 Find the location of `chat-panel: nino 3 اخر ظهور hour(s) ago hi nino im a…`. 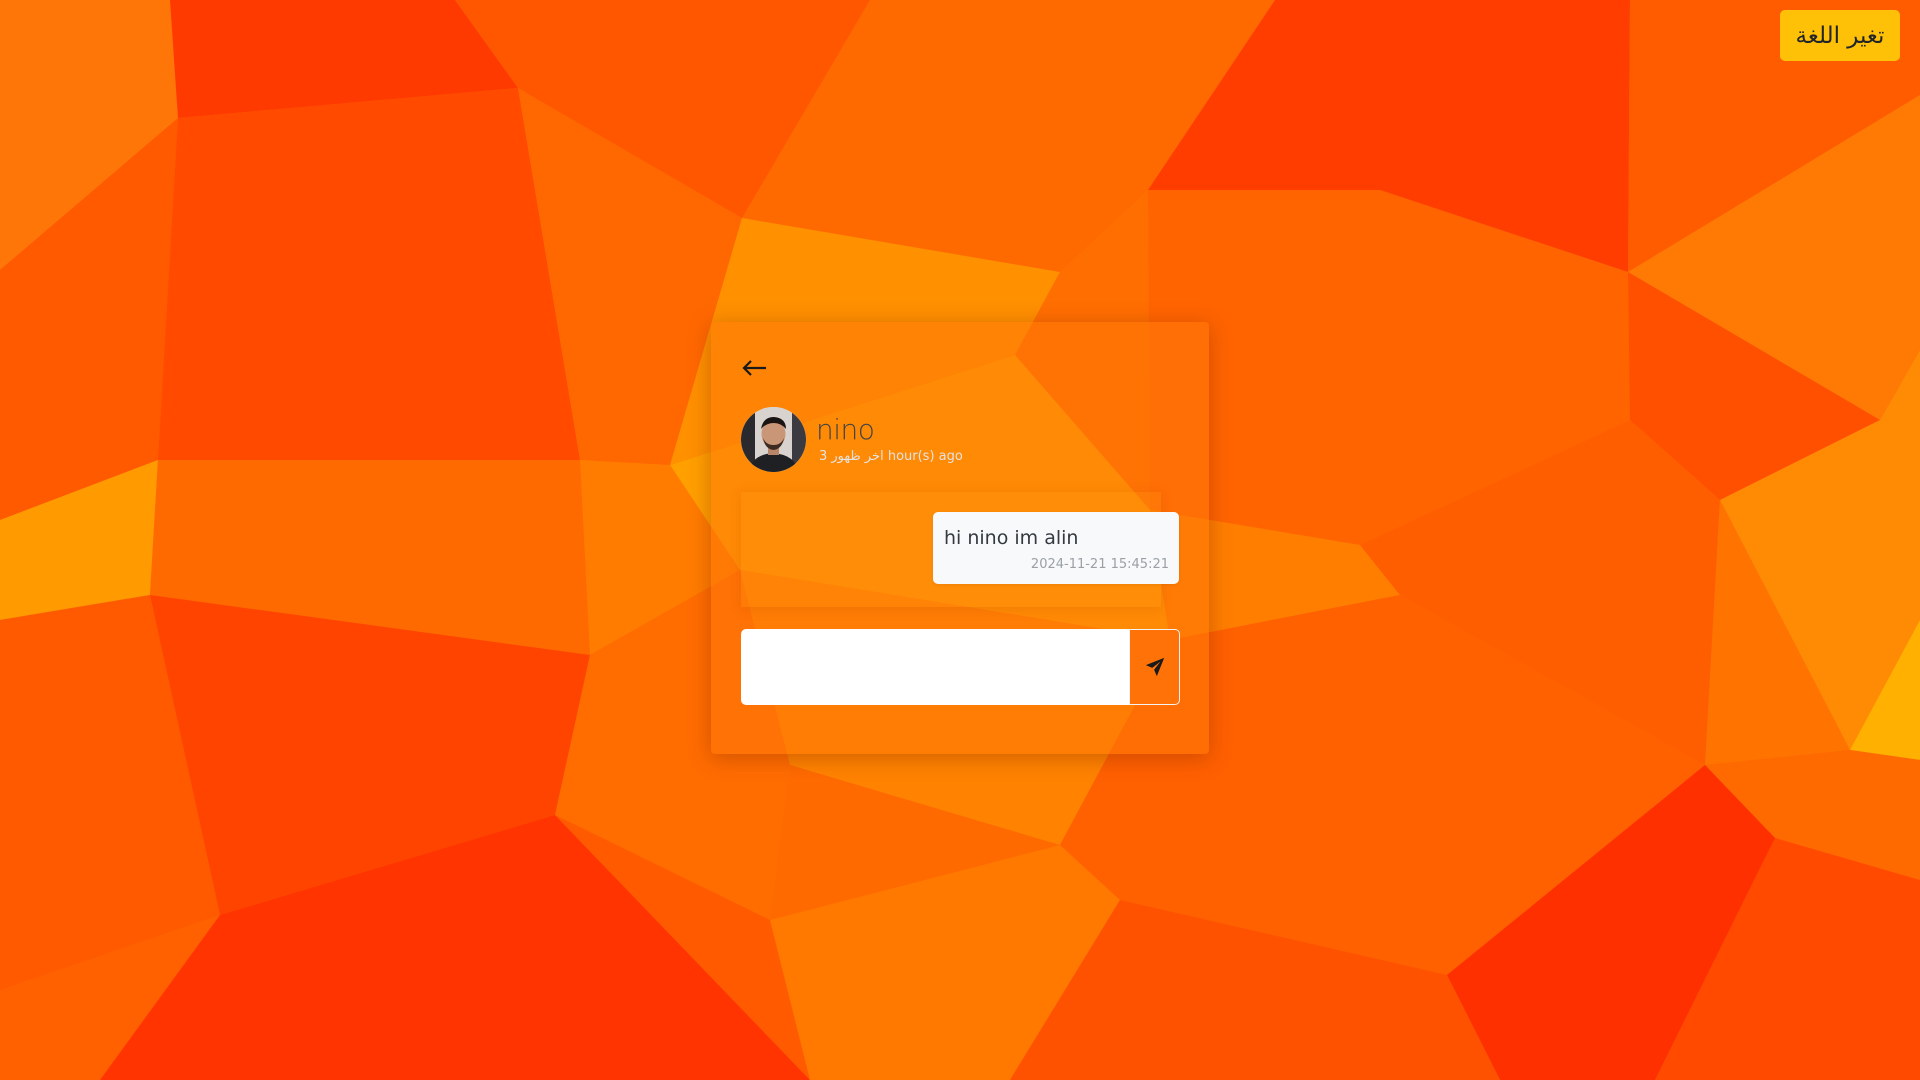

chat-panel: nino 3 اخر ظهور hour(s) ago hi nino im a… is located at coordinates (960, 538).